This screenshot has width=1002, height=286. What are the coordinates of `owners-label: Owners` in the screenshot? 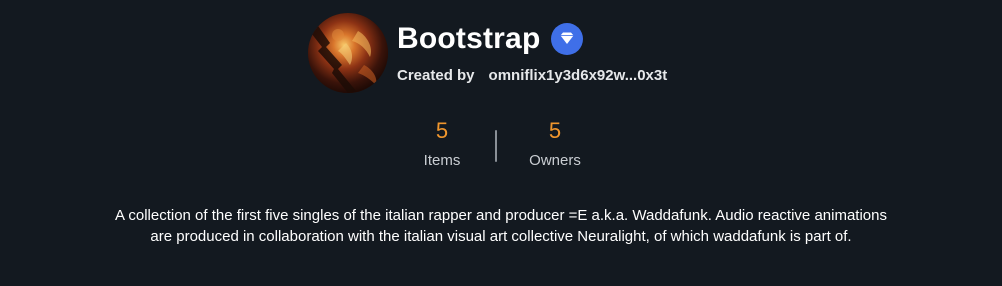 It's located at (555, 160).